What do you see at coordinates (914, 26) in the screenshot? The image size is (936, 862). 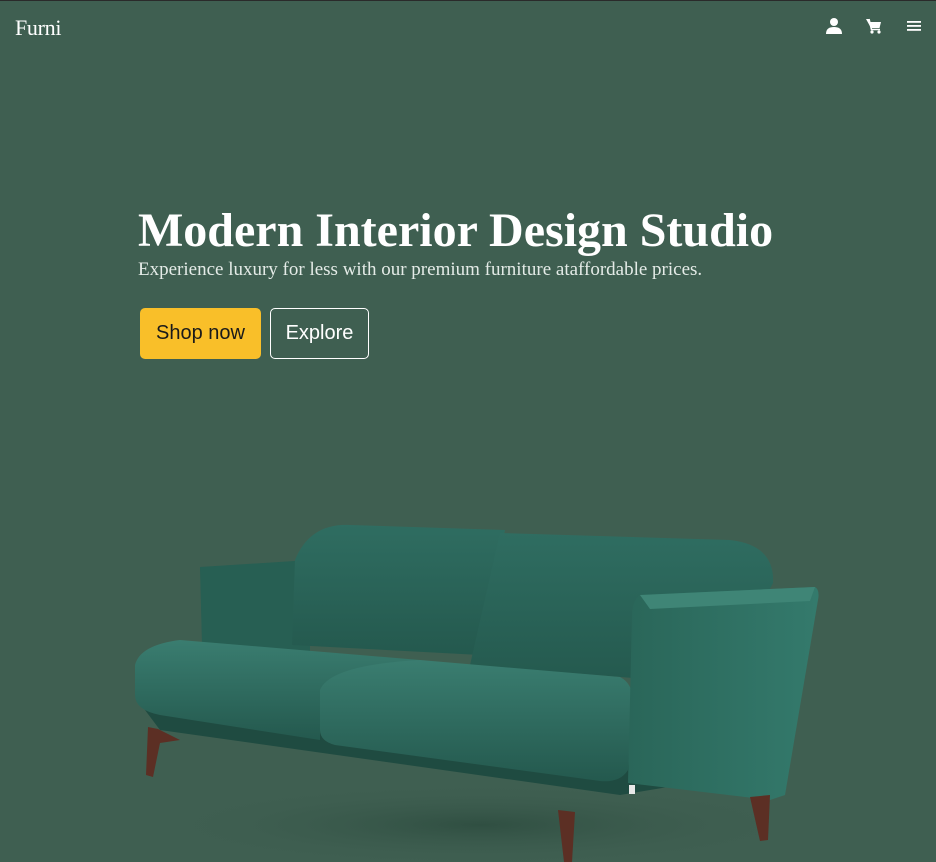 I see `menu-icon` at bounding box center [914, 26].